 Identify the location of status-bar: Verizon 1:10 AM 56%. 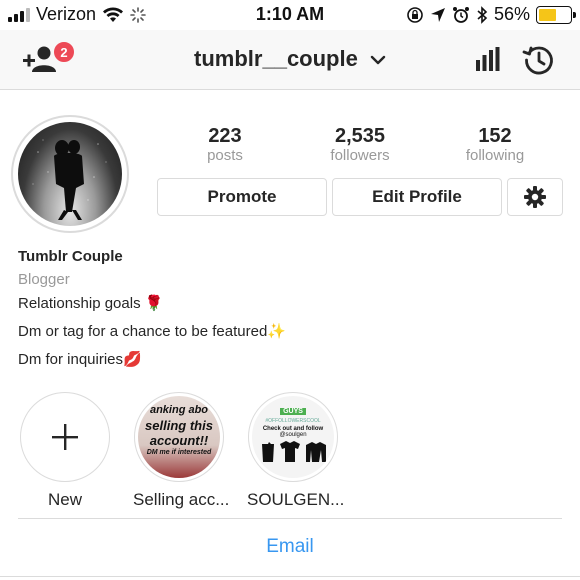
(290, 15).